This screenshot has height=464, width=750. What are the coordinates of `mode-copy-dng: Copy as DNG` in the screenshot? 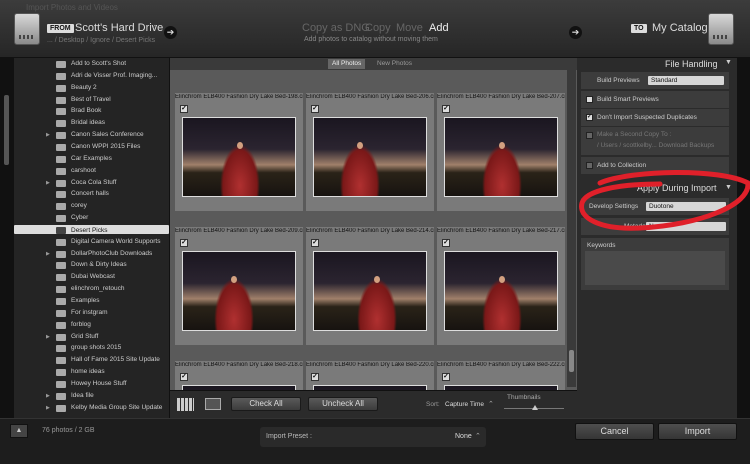 It's located at (336, 28).